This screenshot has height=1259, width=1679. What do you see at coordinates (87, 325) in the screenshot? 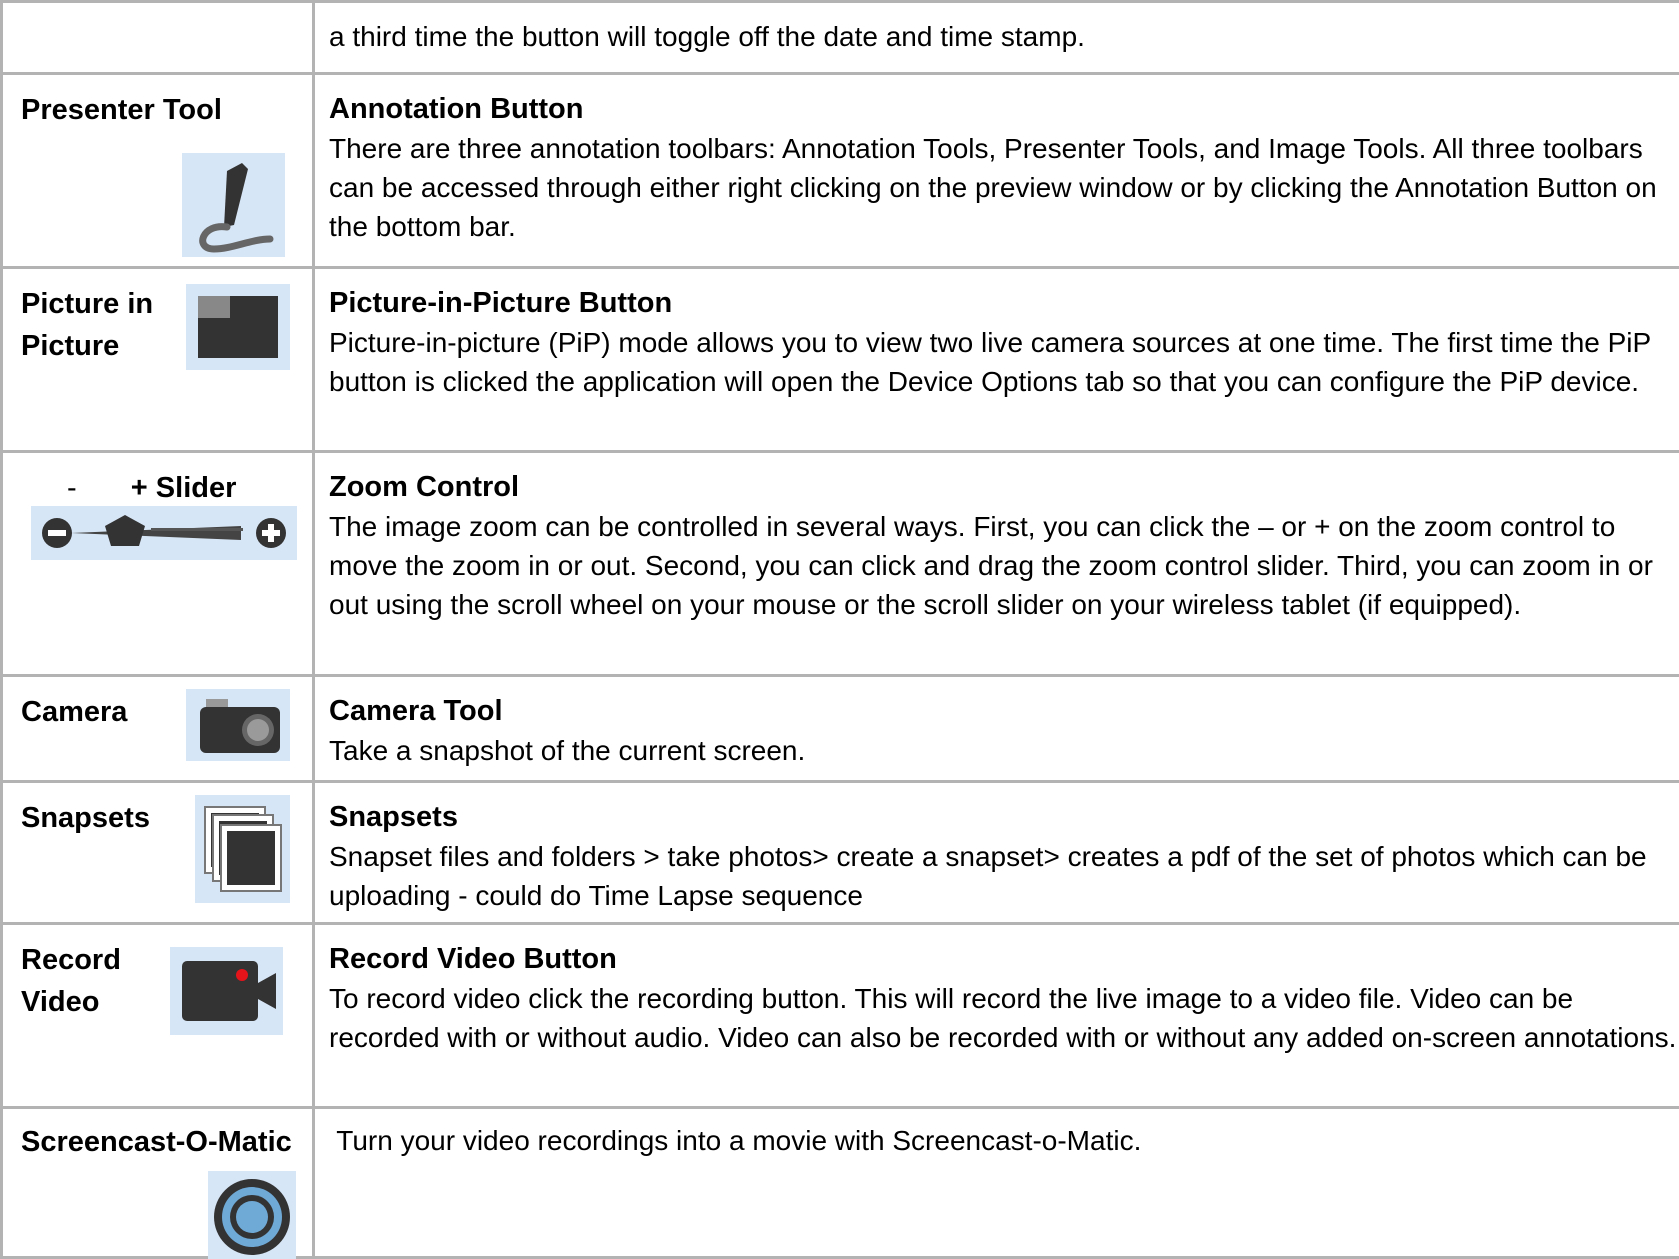
I see `row-label: Picture in Picture` at bounding box center [87, 325].